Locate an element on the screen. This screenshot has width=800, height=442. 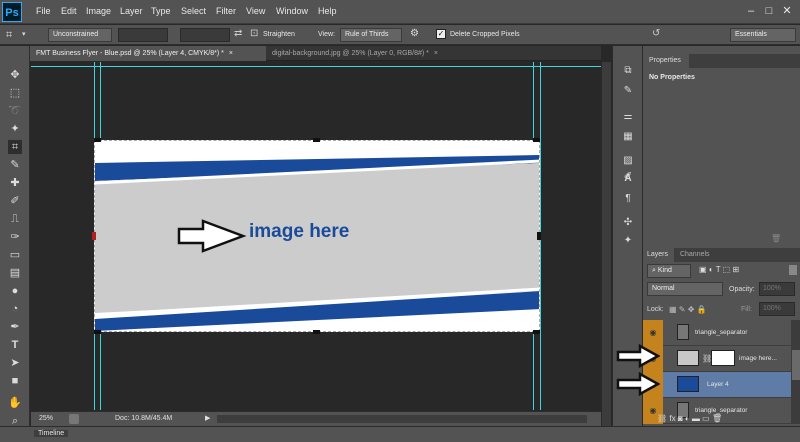
crop-handle-tl is located at coordinates (97, 140).